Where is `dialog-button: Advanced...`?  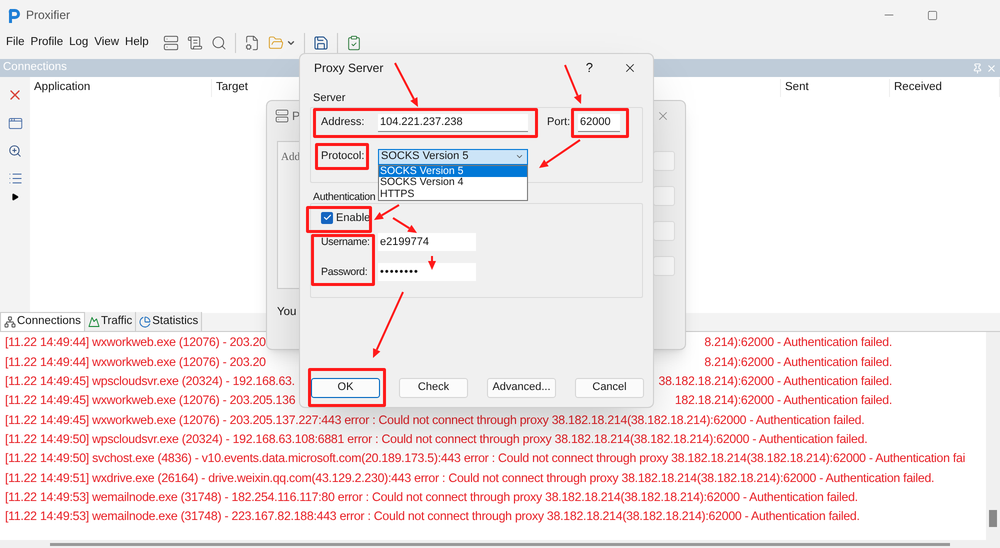 dialog-button: Advanced... is located at coordinates (521, 388).